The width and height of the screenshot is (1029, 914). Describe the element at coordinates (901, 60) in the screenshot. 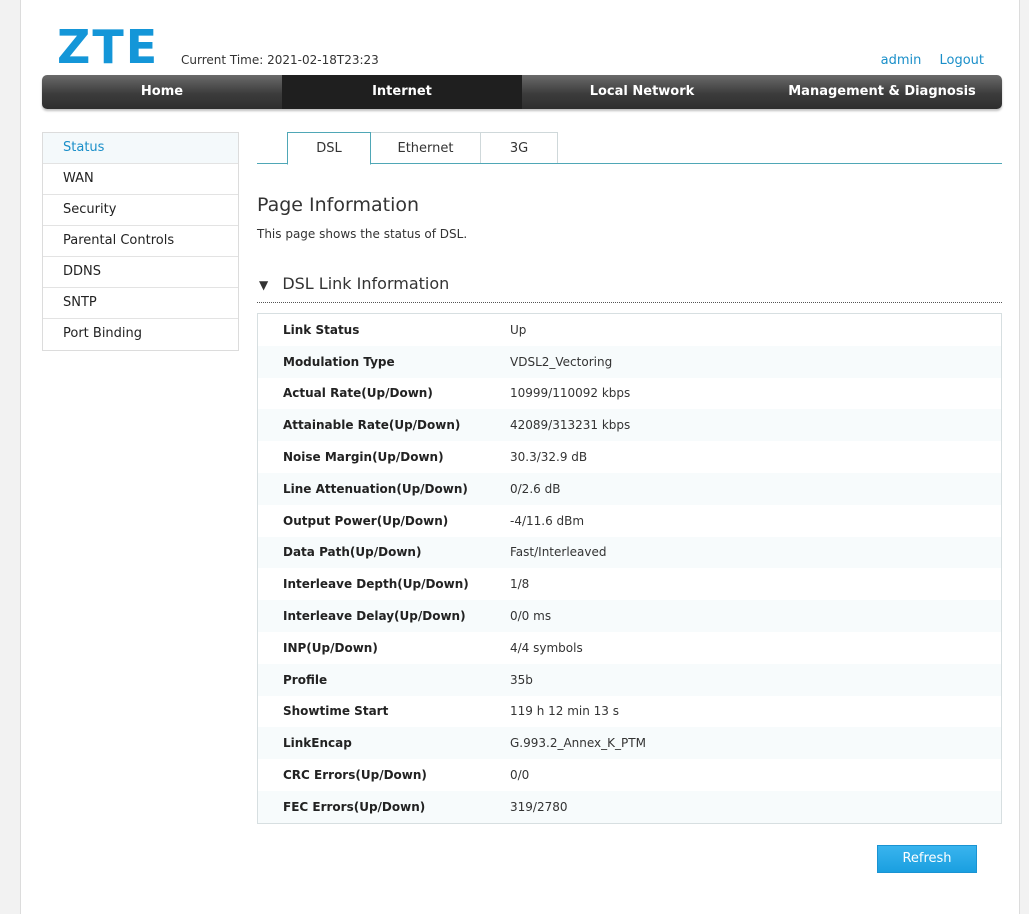

I see `admin-link: admin` at that location.